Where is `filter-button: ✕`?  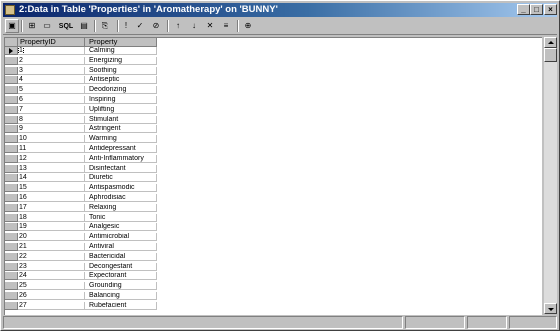
filter-button: ✕ is located at coordinates (210, 26).